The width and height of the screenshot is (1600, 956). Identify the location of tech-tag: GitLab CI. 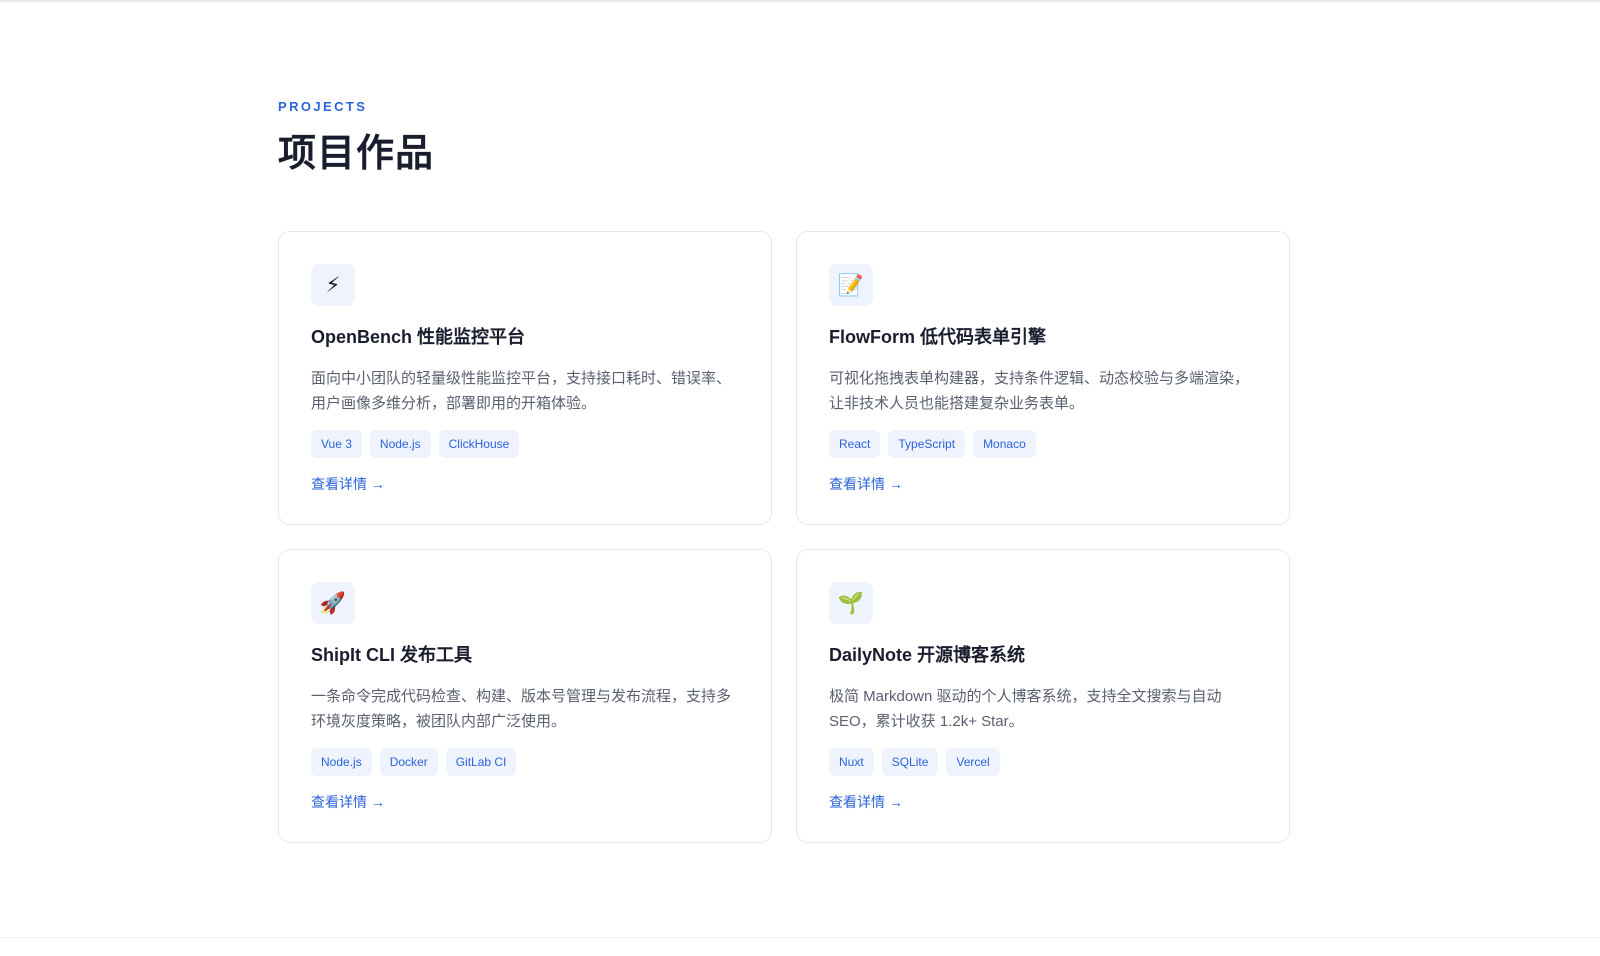
(481, 762).